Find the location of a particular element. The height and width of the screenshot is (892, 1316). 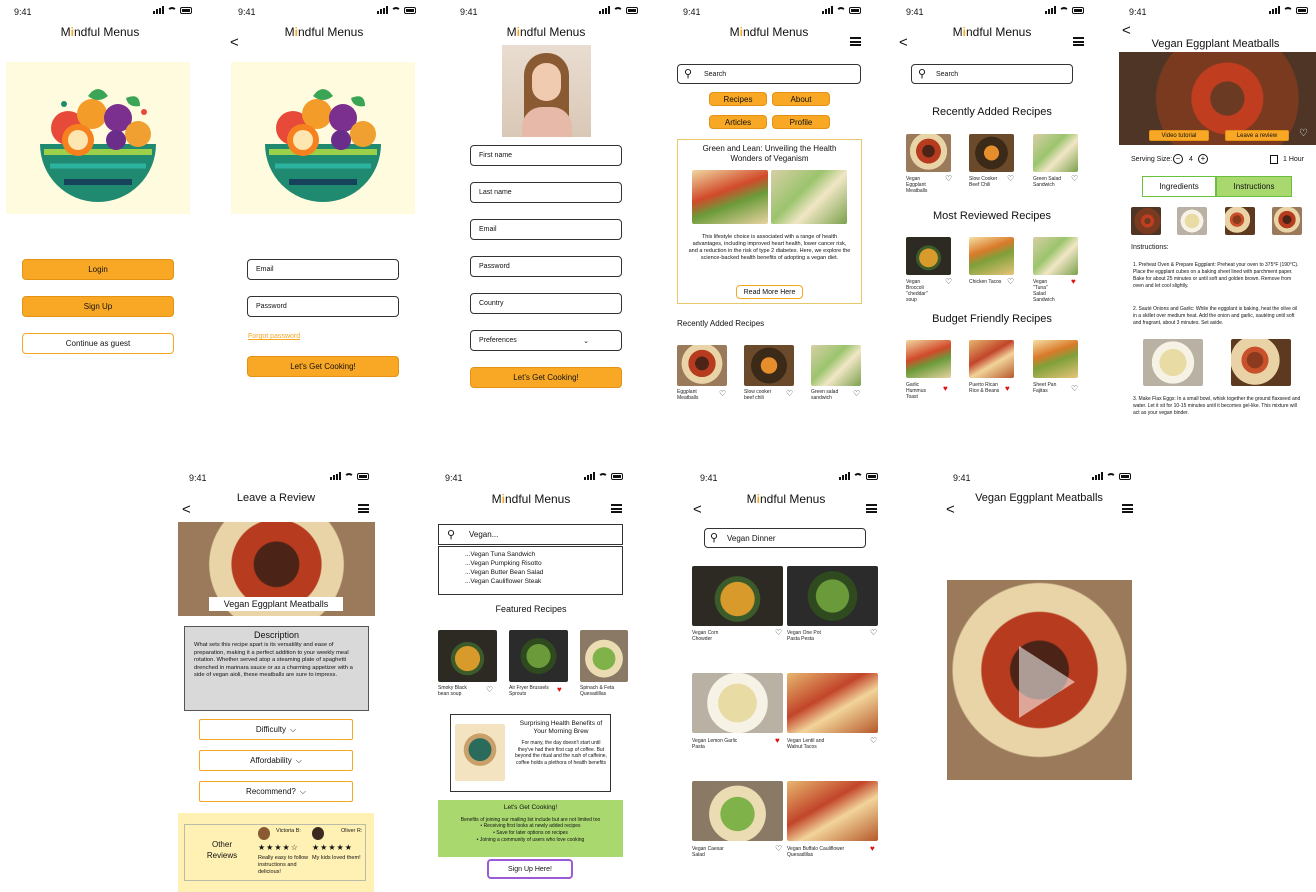

suggestion-item: ...Vegan Cauliflower Steak is located at coordinates (543, 581).